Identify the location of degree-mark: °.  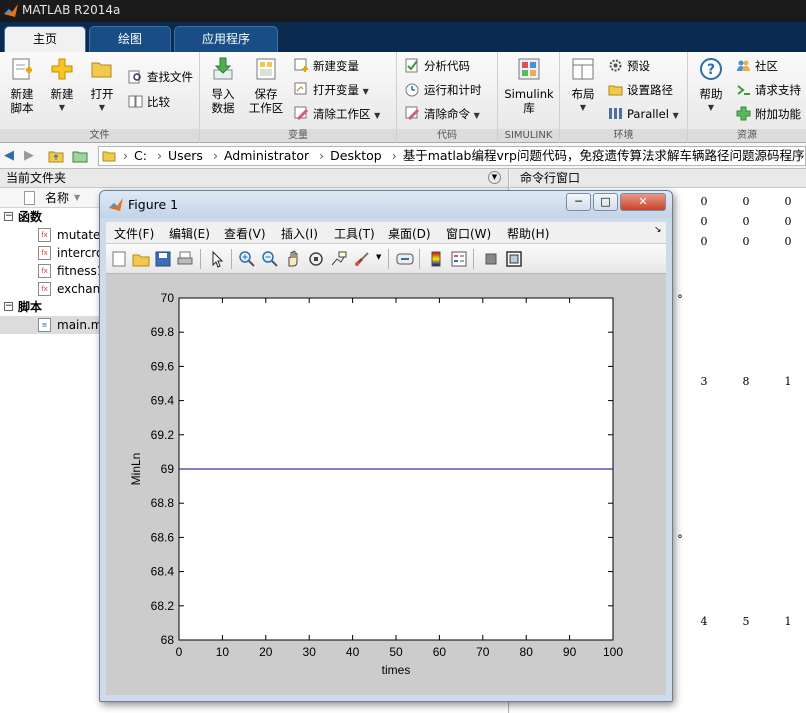
(680, 539).